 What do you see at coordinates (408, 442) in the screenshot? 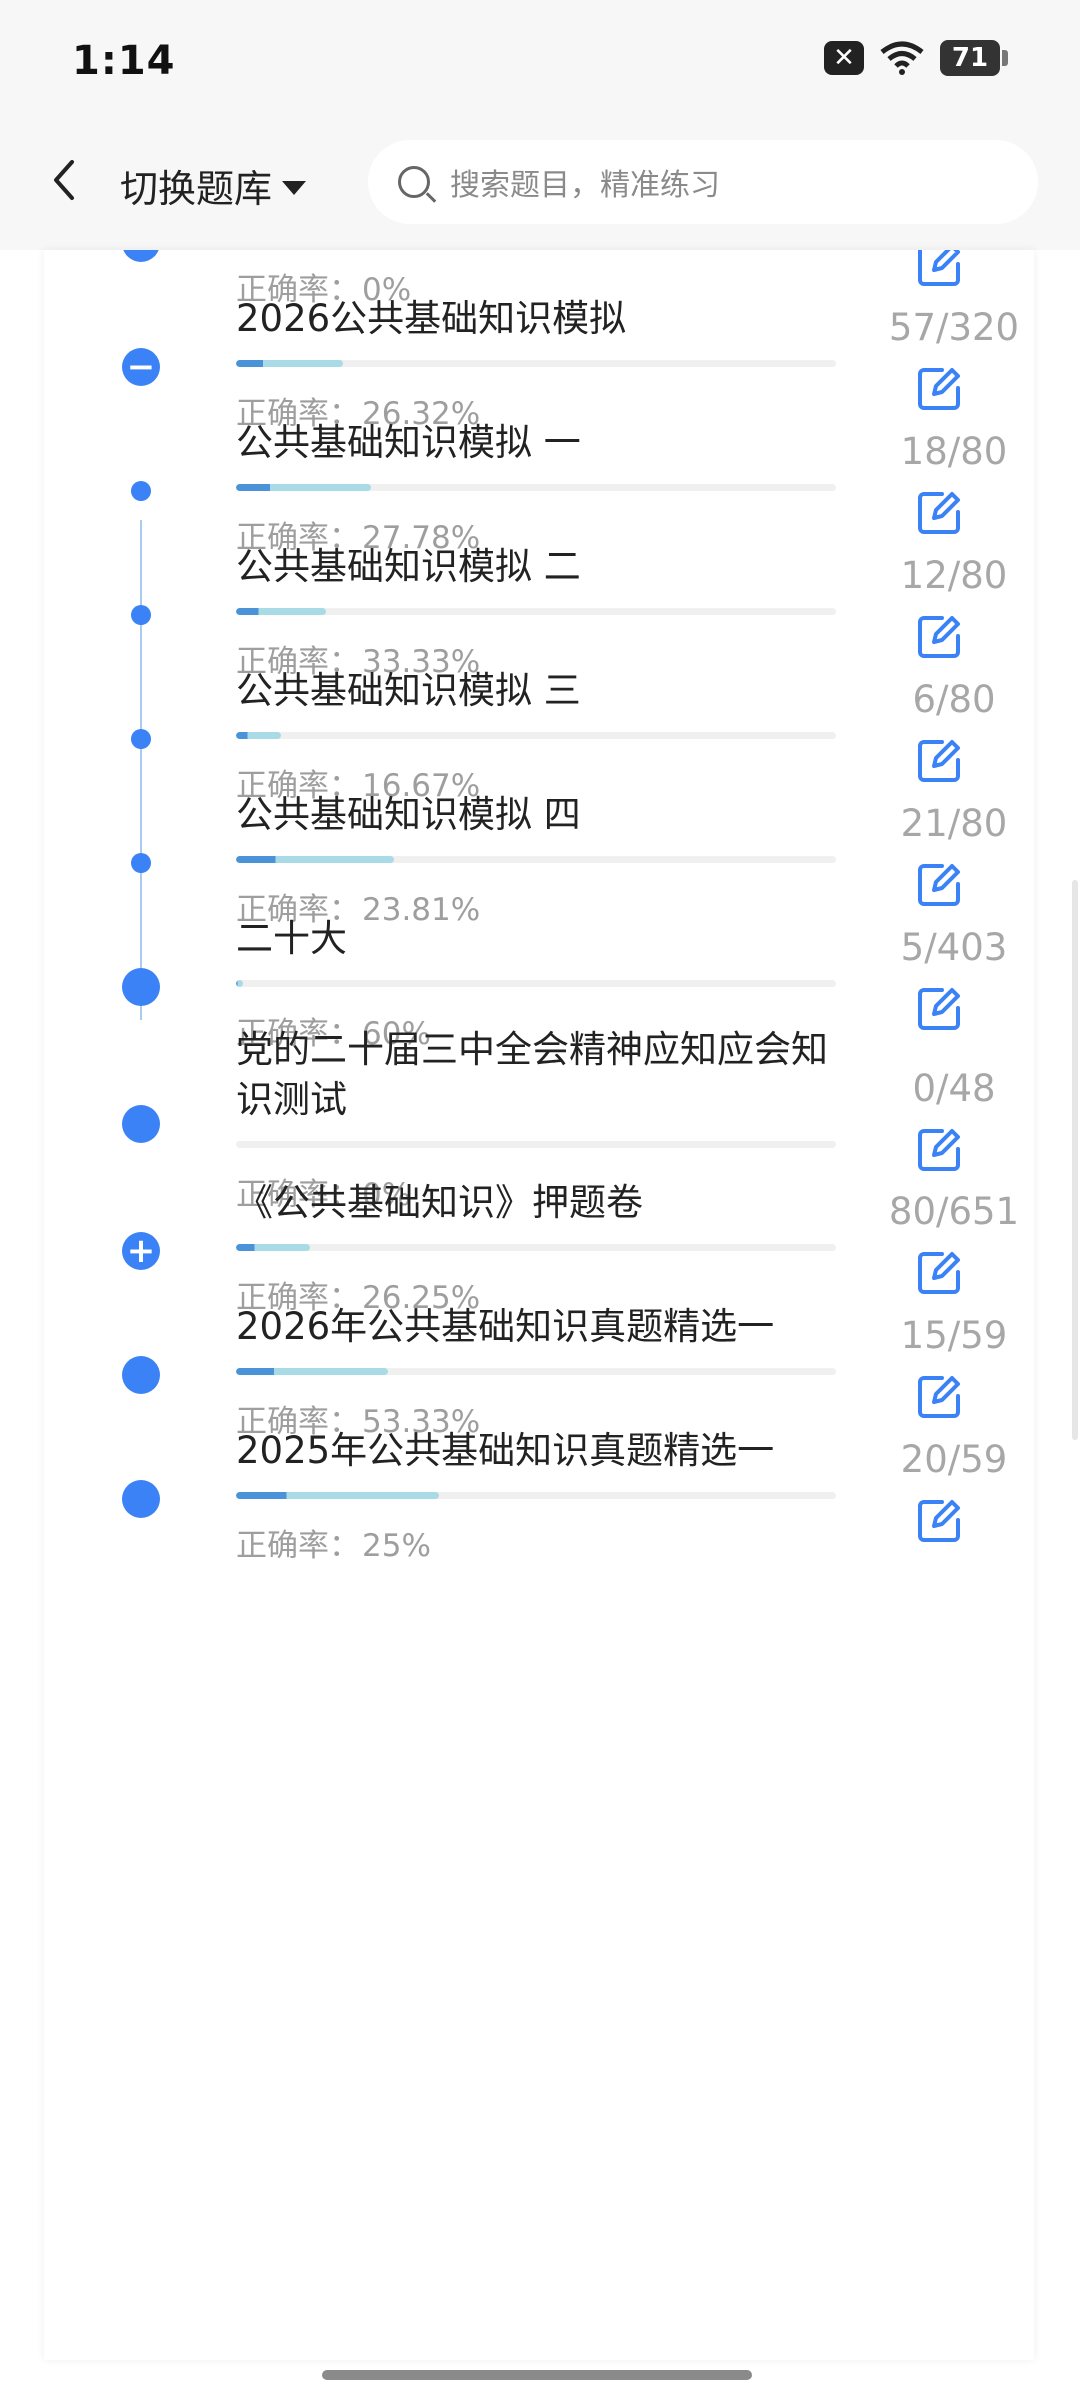
I see `item-title: 公共基础知识模拟 一` at bounding box center [408, 442].